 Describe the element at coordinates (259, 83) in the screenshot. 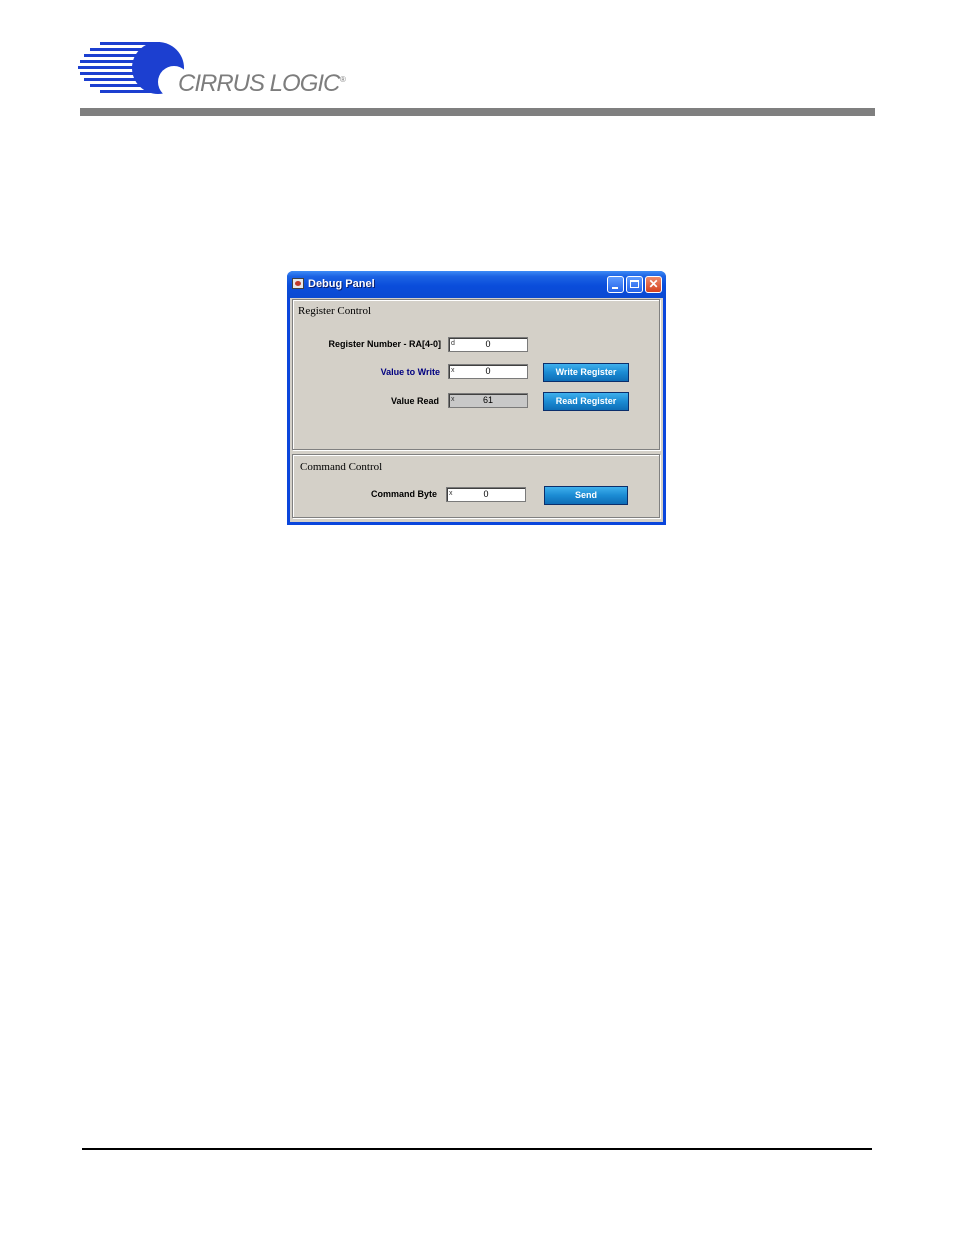

I see `brand-name: CIRRUS LOGIC` at that location.